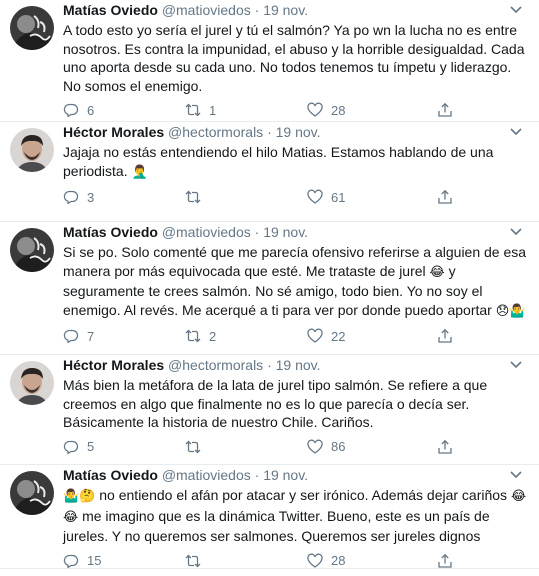 The image size is (539, 576). What do you see at coordinates (79, 496) in the screenshot?
I see `emoji: 🤷‍♂️🤔` at bounding box center [79, 496].